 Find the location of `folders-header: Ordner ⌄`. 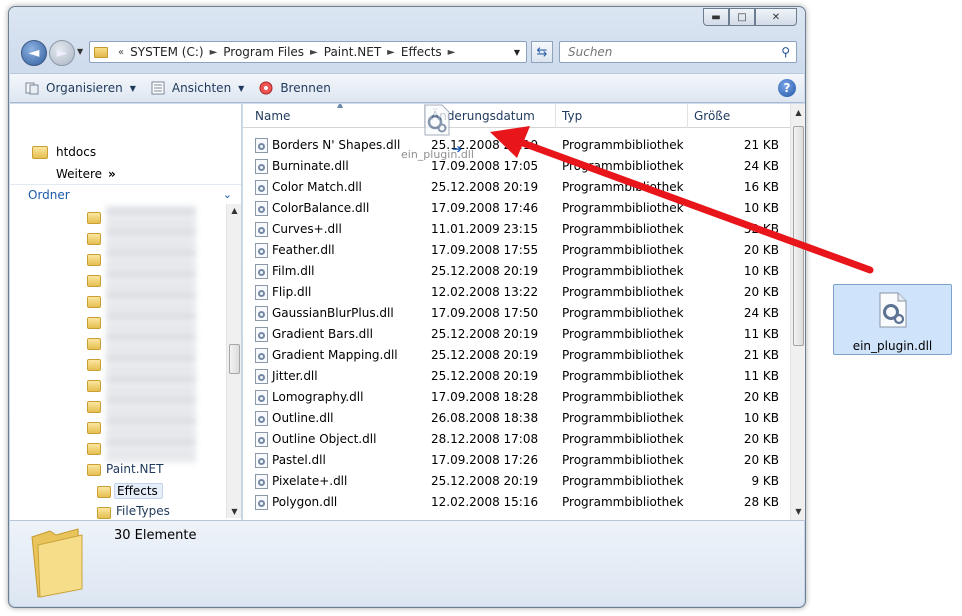

folders-header: Ordner ⌄ is located at coordinates (125, 194).